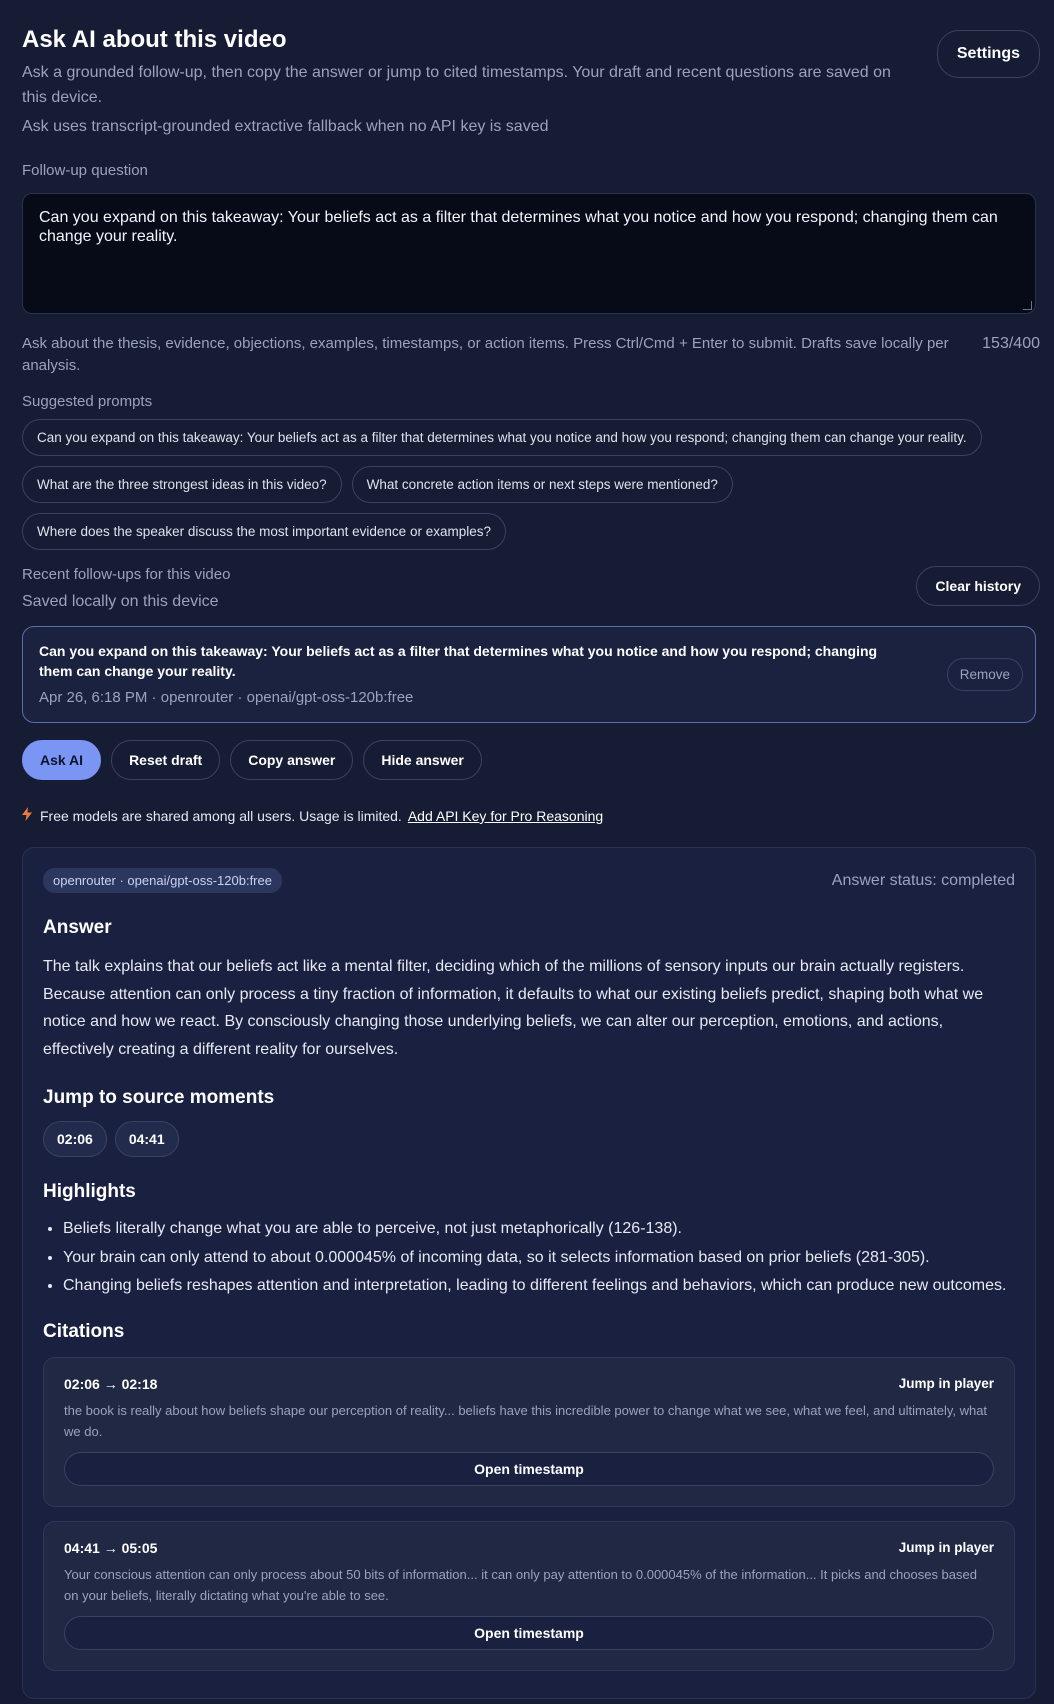 The height and width of the screenshot is (1704, 1054). I want to click on history-title: Recent follow-ups for this video, so click(126, 574).